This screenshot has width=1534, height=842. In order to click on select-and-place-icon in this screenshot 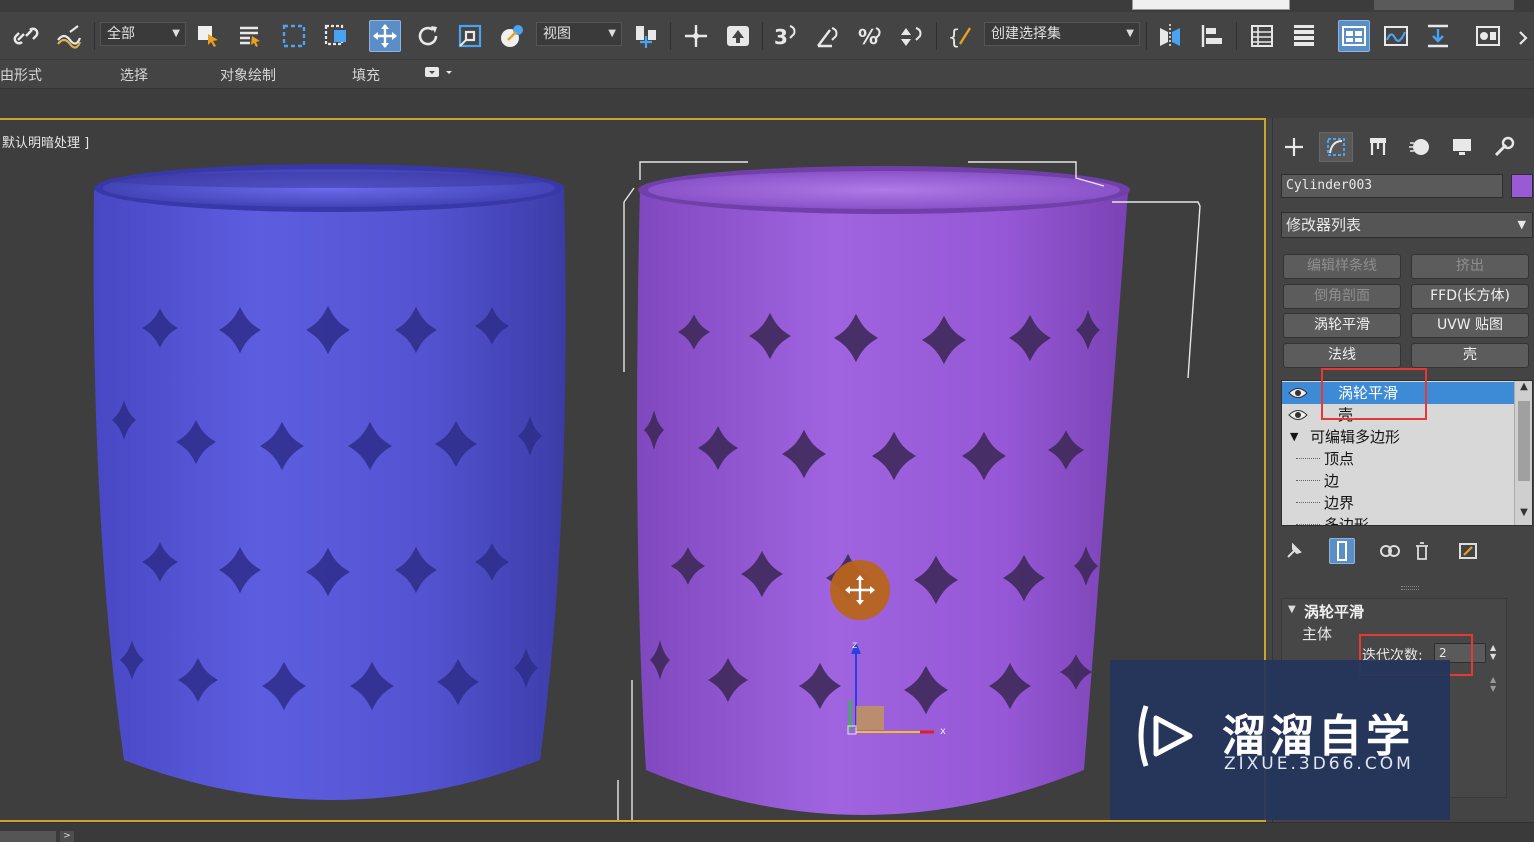, I will do `click(512, 36)`.